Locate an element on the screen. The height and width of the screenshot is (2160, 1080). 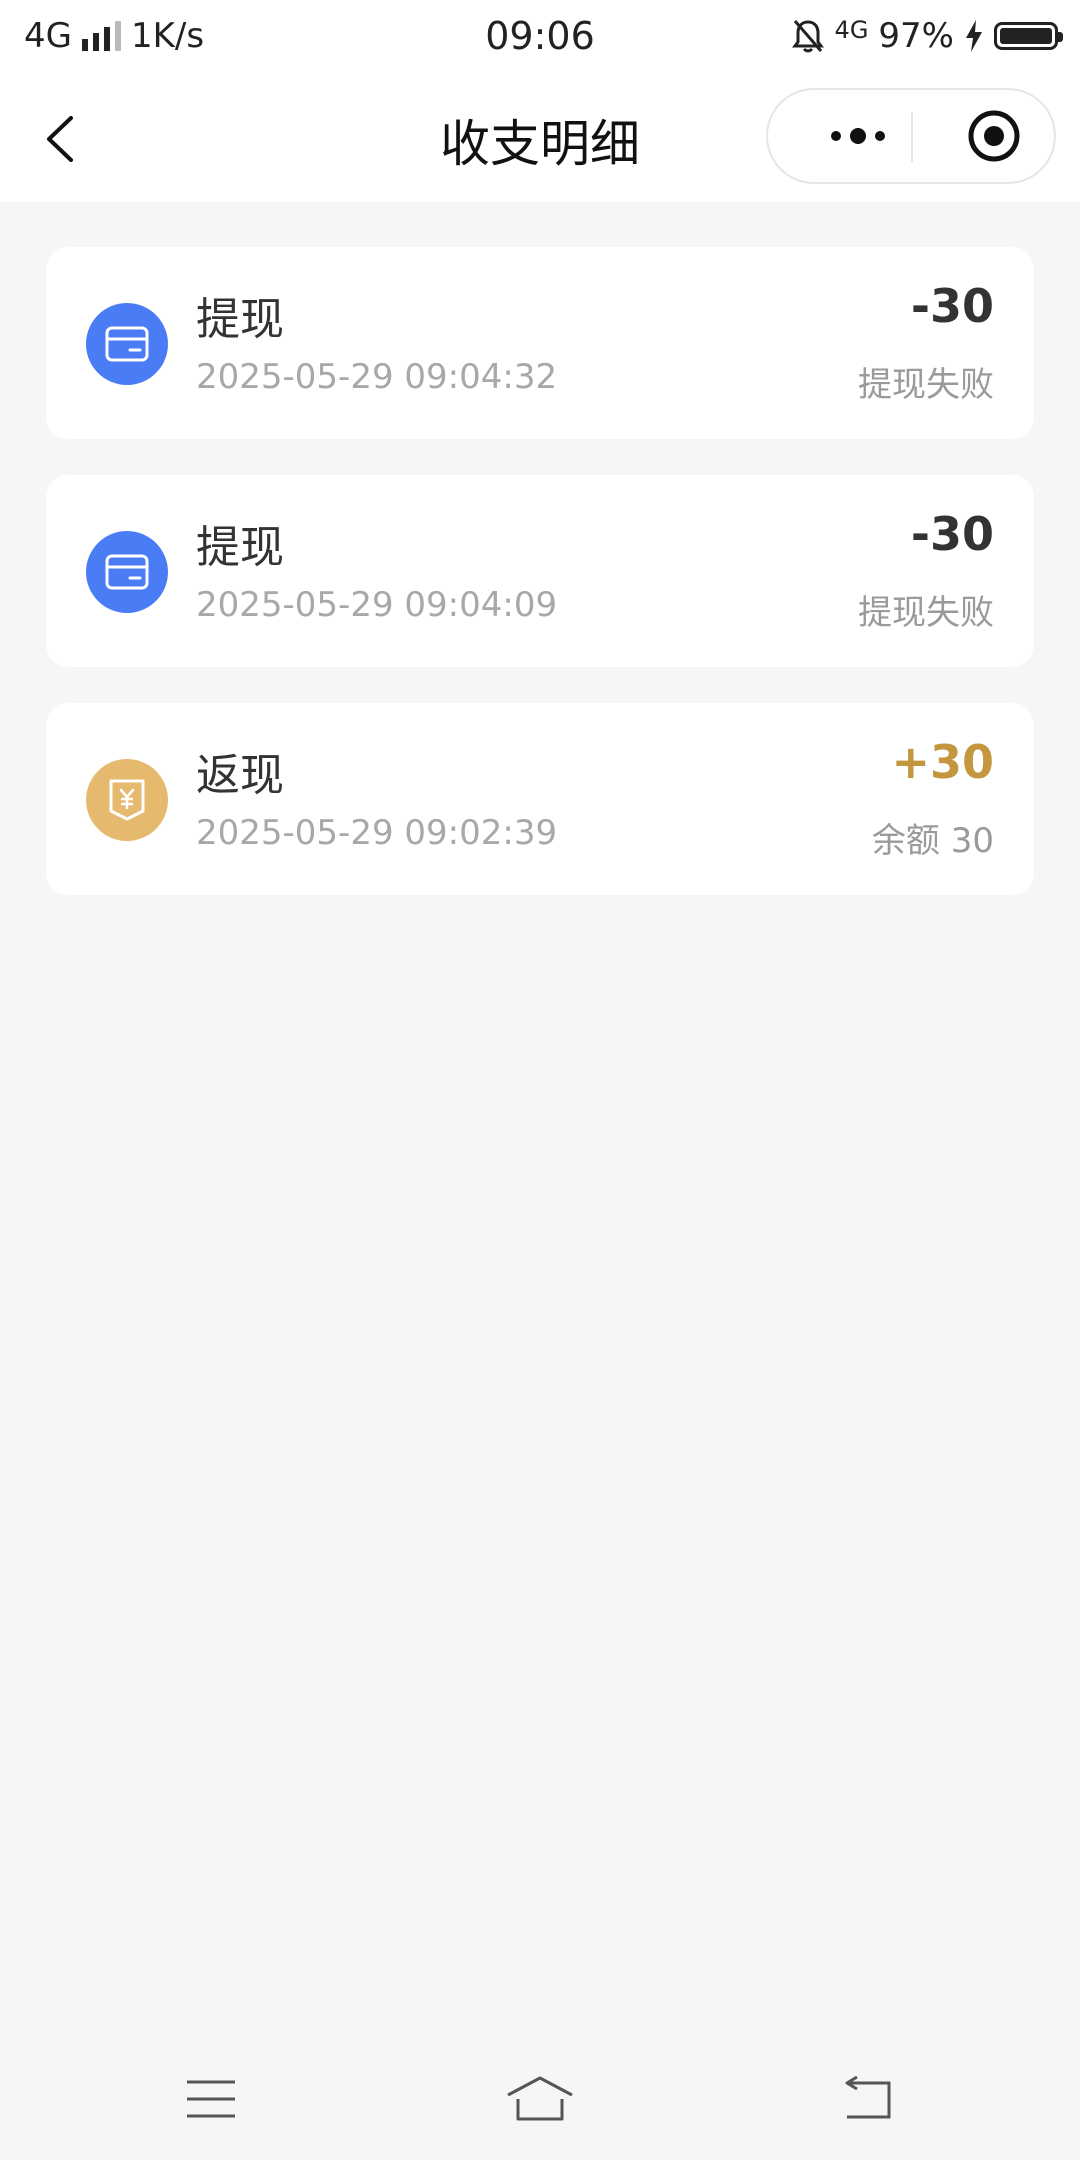
transaction-time: 2025-05-29 09:02:39 is located at coordinates (377, 833).